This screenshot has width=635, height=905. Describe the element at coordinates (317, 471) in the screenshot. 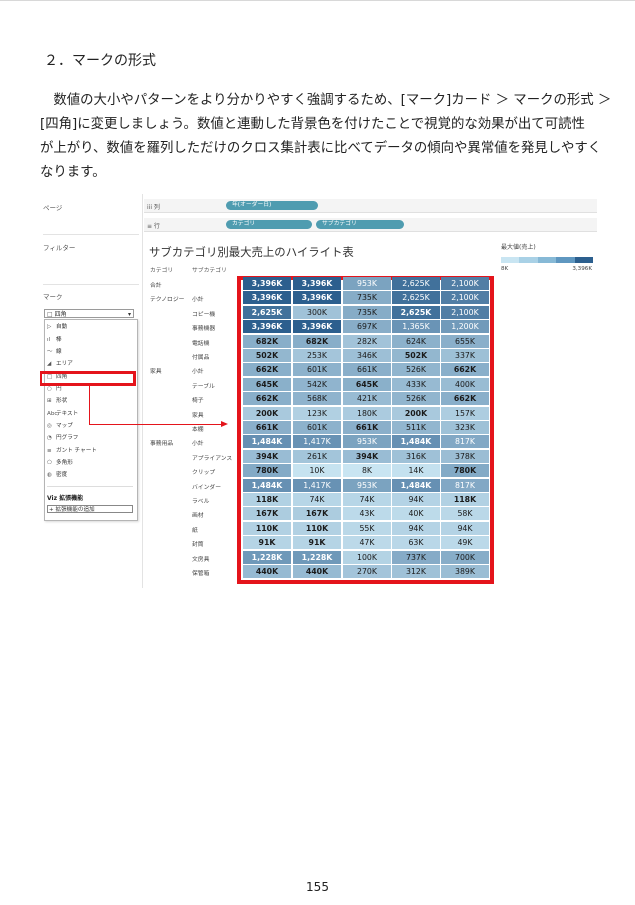

I see `table-cell: 10K` at that location.